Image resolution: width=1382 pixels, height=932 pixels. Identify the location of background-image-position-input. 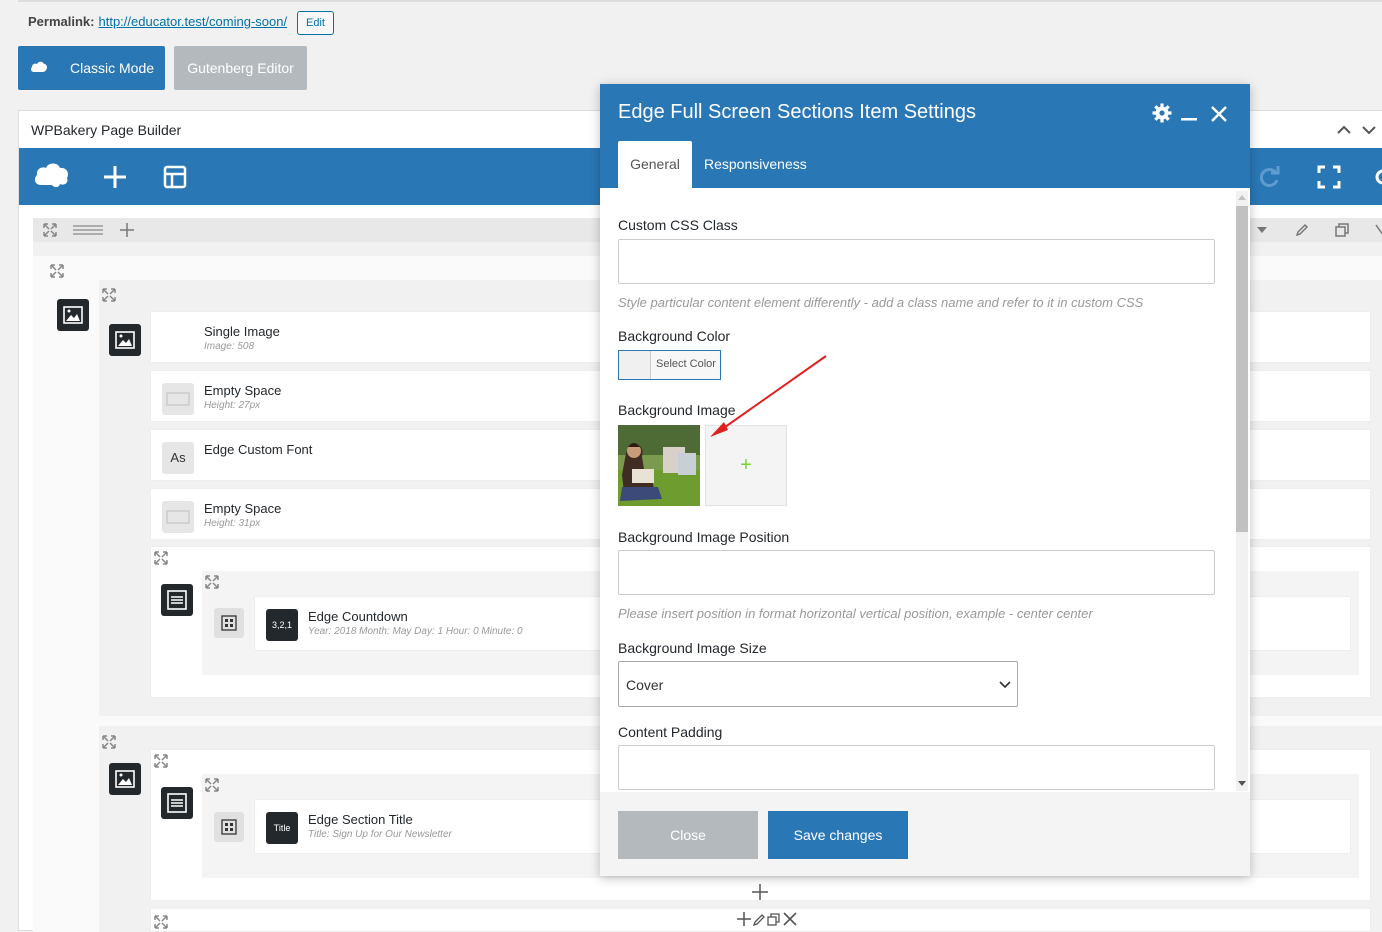
(916, 572).